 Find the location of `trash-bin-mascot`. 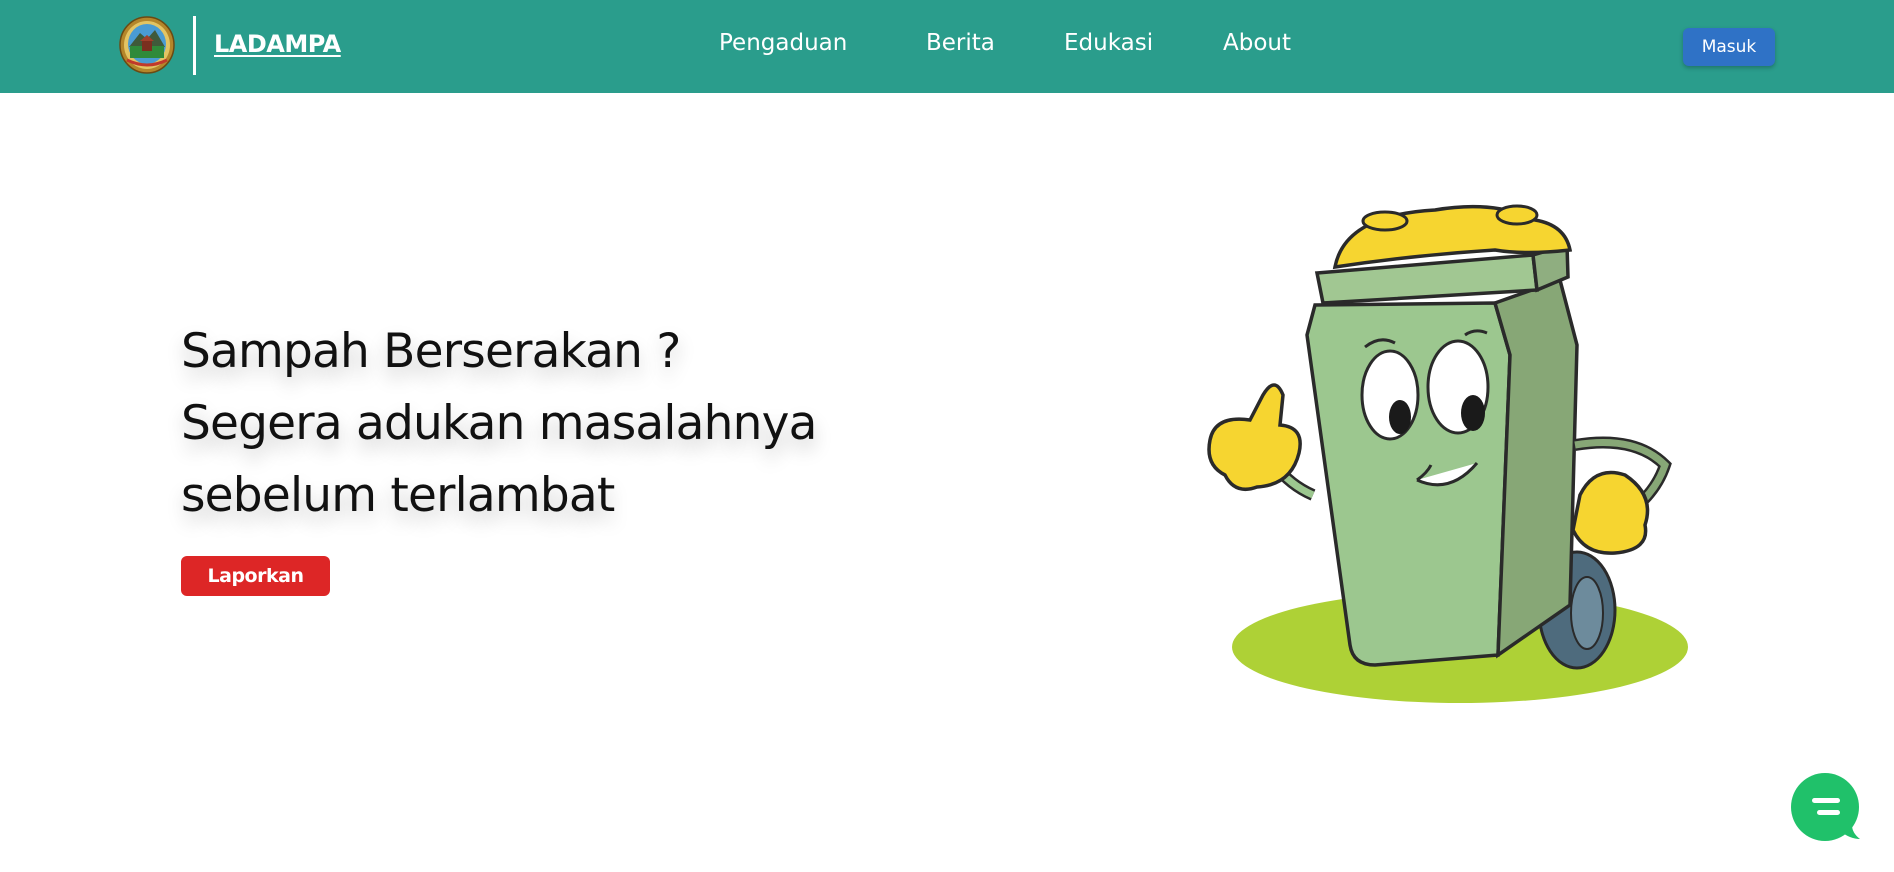

trash-bin-mascot is located at coordinates (1447, 453).